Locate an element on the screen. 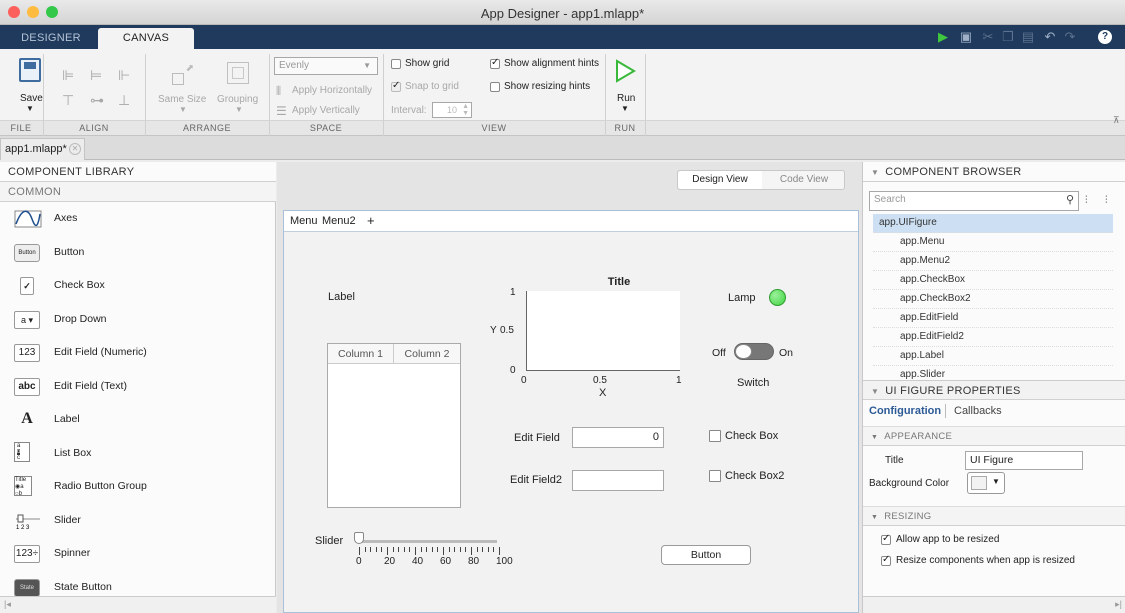  library-scrollbar: |◂ is located at coordinates (138, 604).